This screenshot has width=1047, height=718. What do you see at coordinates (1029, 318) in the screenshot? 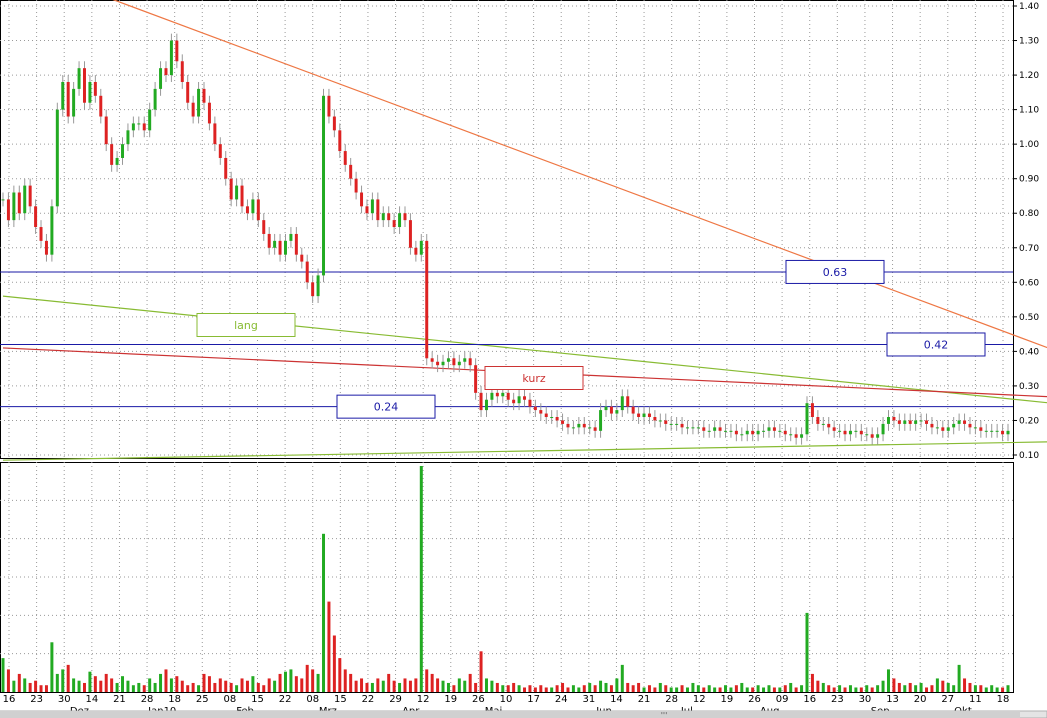
I see `y-tick-label: 0.50` at bounding box center [1029, 318].